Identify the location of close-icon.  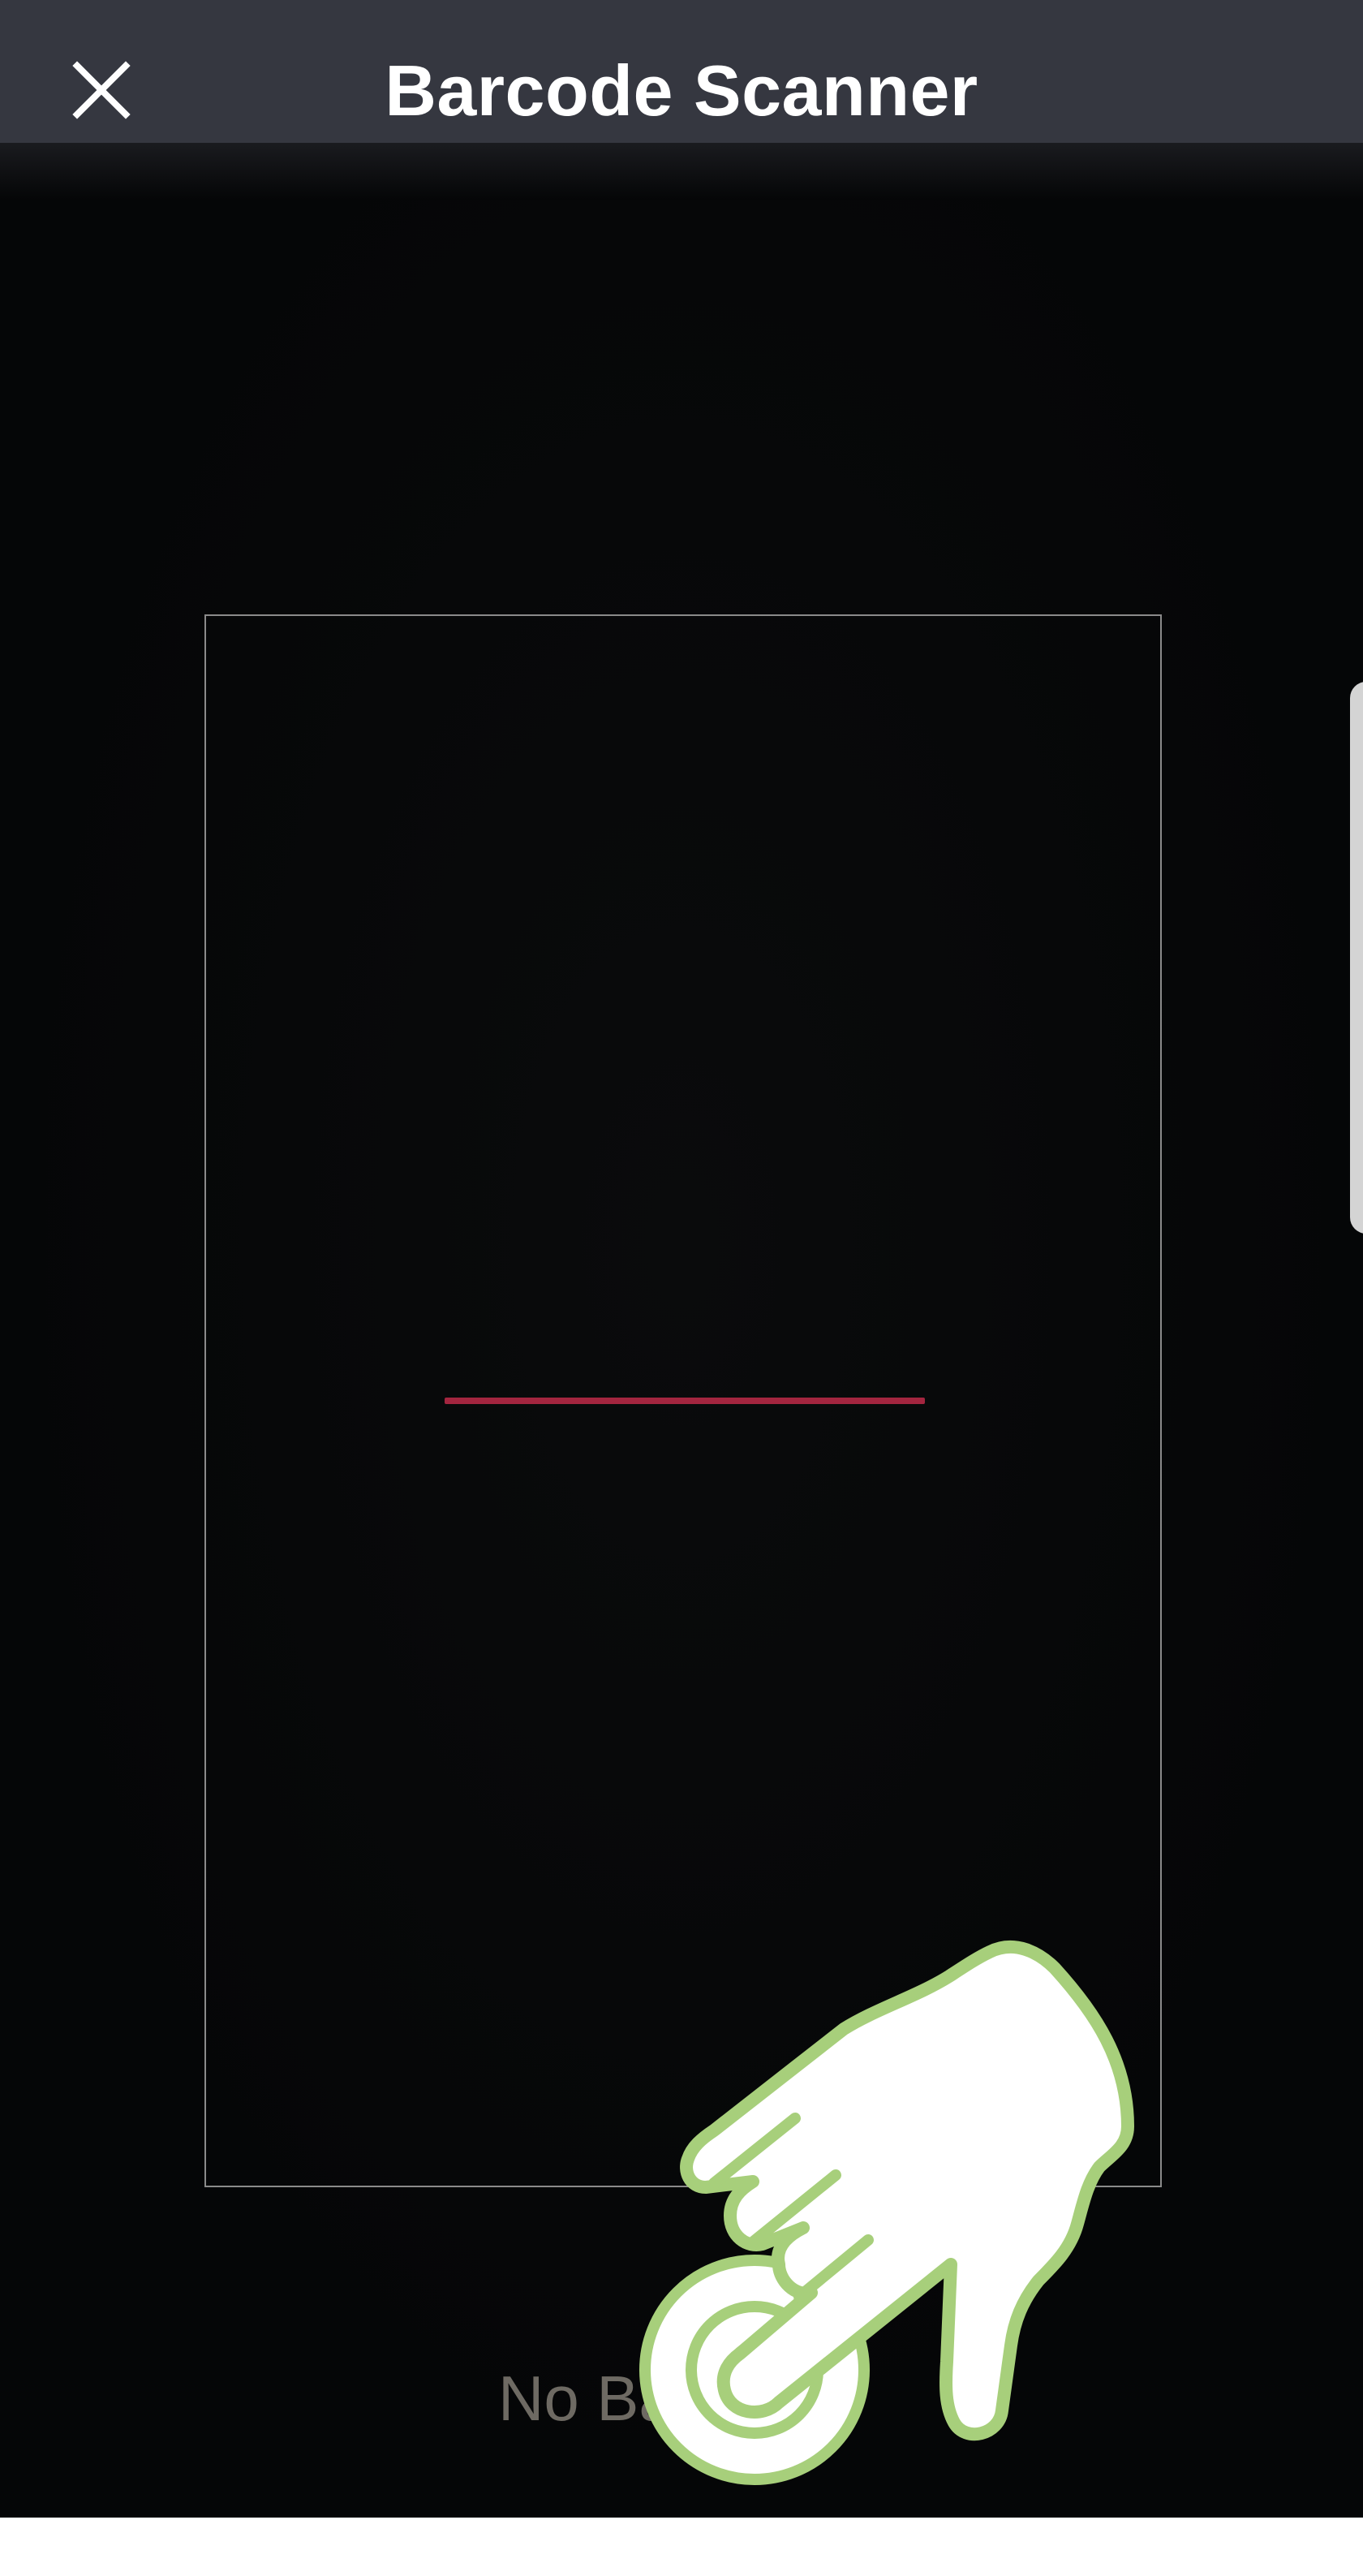
(102, 90).